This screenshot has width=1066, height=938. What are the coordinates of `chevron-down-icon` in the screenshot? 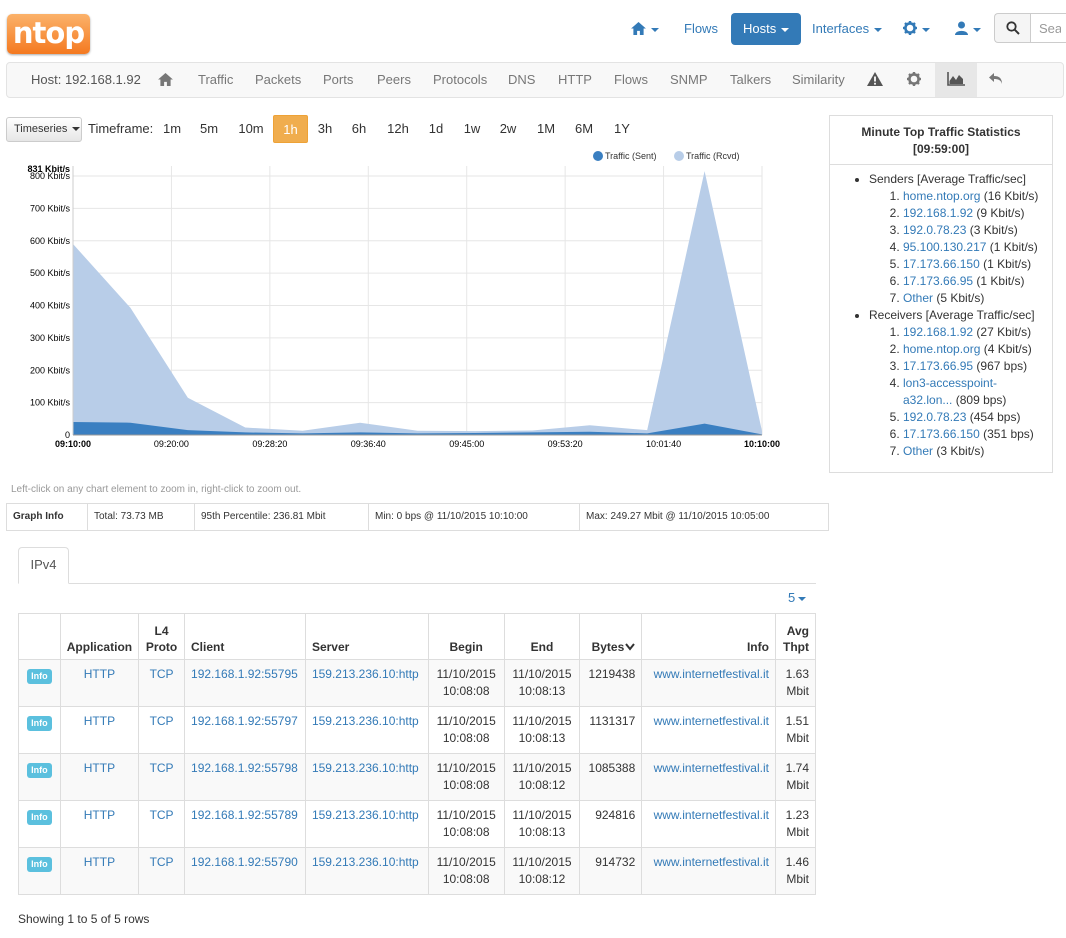 It's located at (878, 29).